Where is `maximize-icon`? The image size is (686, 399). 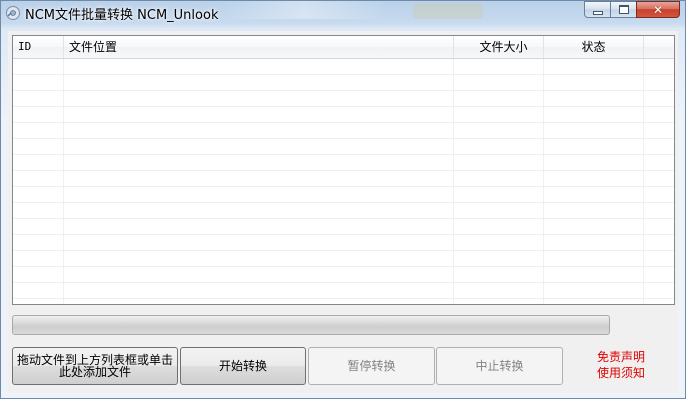
maximize-icon is located at coordinates (623, 9).